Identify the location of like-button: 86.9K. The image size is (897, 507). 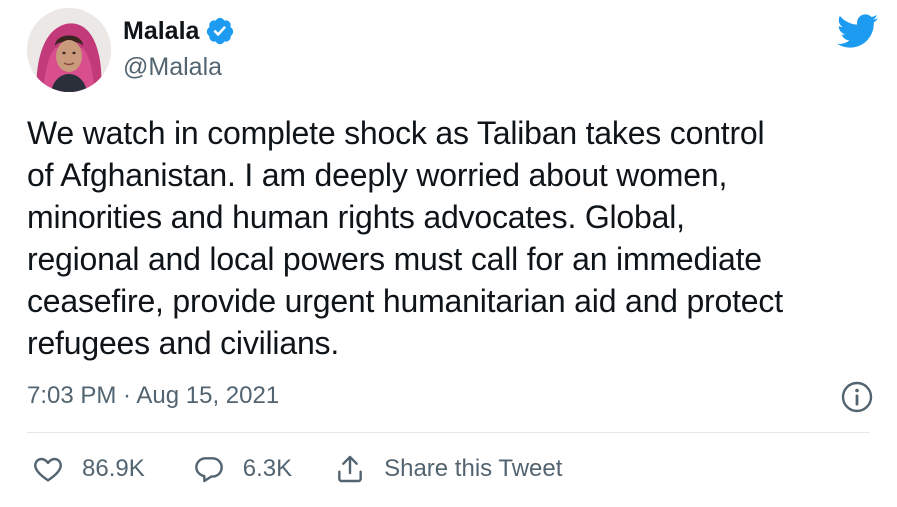
(88, 469).